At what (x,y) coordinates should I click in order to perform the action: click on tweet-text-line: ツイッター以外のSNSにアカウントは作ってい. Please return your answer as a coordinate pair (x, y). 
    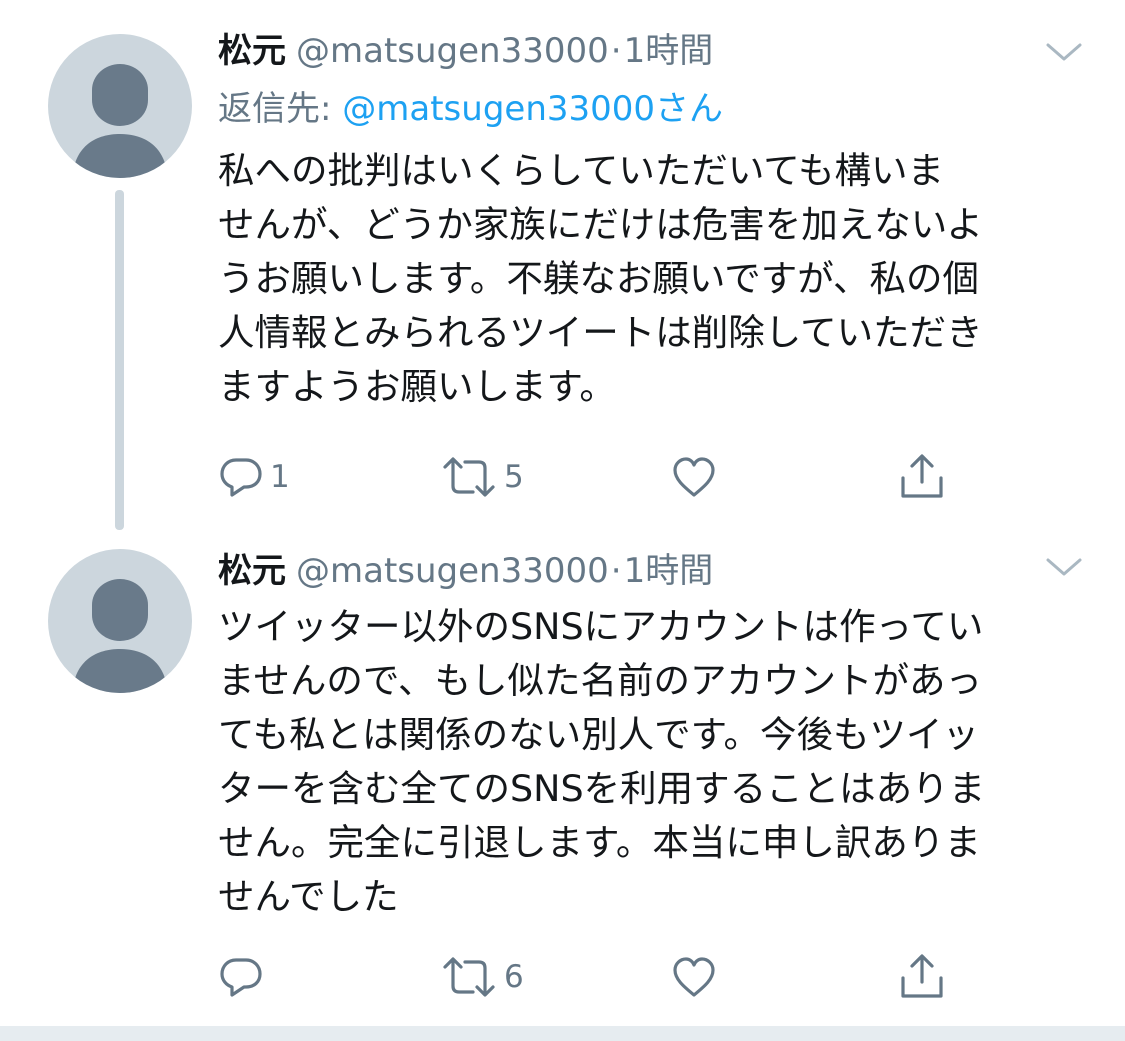
    Looking at the image, I should click on (601, 626).